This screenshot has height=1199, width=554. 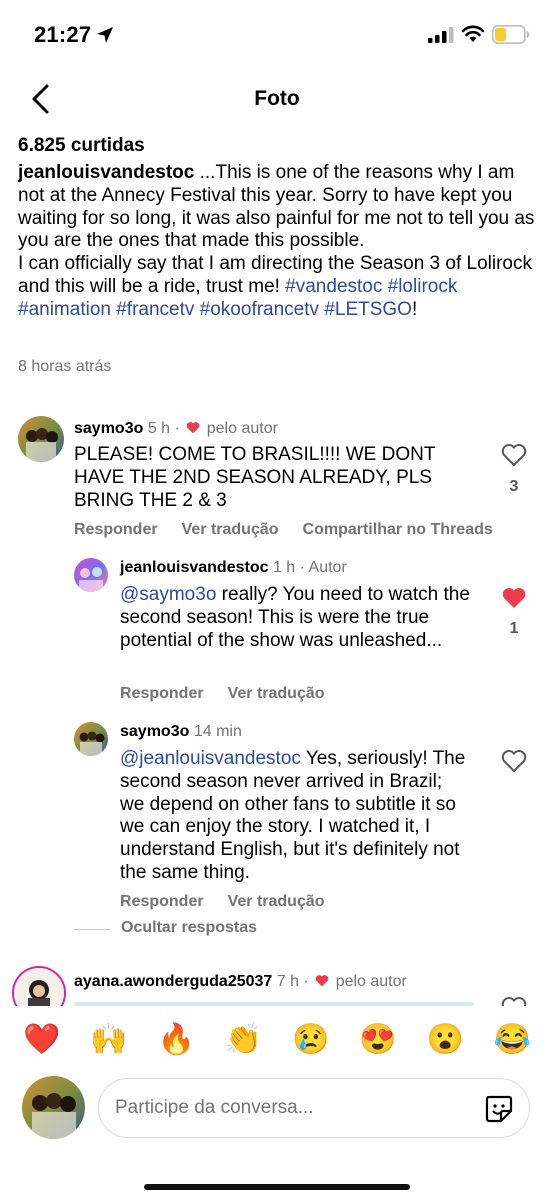 I want to click on hashtag-link: #vandestoc, so click(x=333, y=286).